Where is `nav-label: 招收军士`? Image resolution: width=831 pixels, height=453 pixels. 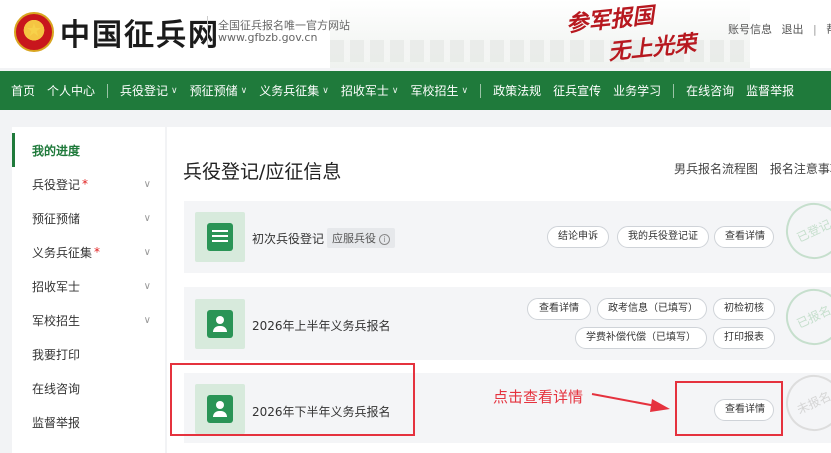 nav-label: 招收军士 is located at coordinates (364, 91).